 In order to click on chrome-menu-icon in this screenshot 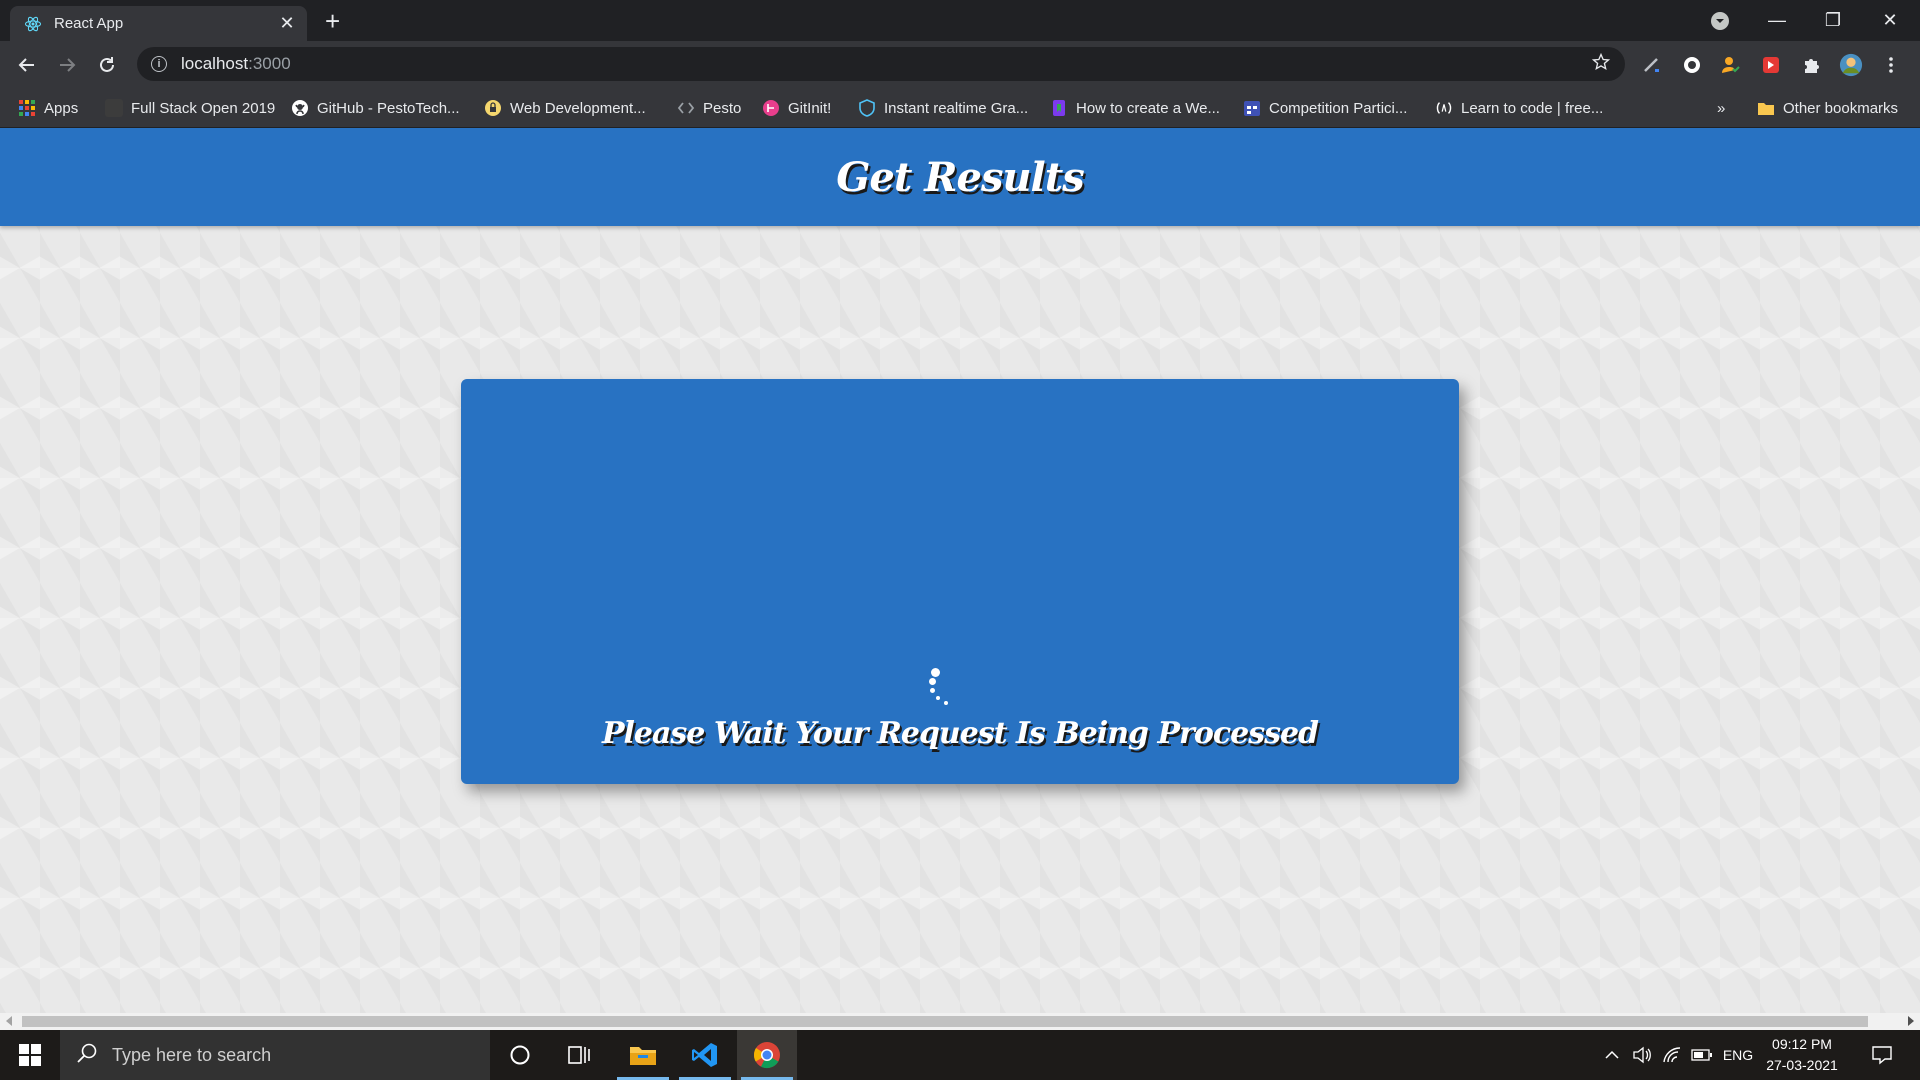, I will do `click(1891, 65)`.